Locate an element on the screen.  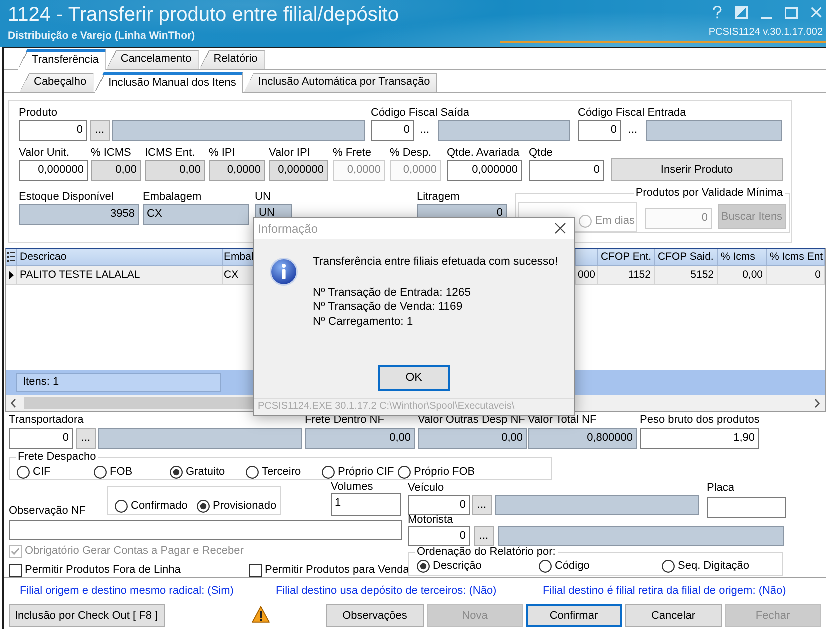
version-text: PCSIS1124 v.30.1.17.002 is located at coordinates (765, 33).